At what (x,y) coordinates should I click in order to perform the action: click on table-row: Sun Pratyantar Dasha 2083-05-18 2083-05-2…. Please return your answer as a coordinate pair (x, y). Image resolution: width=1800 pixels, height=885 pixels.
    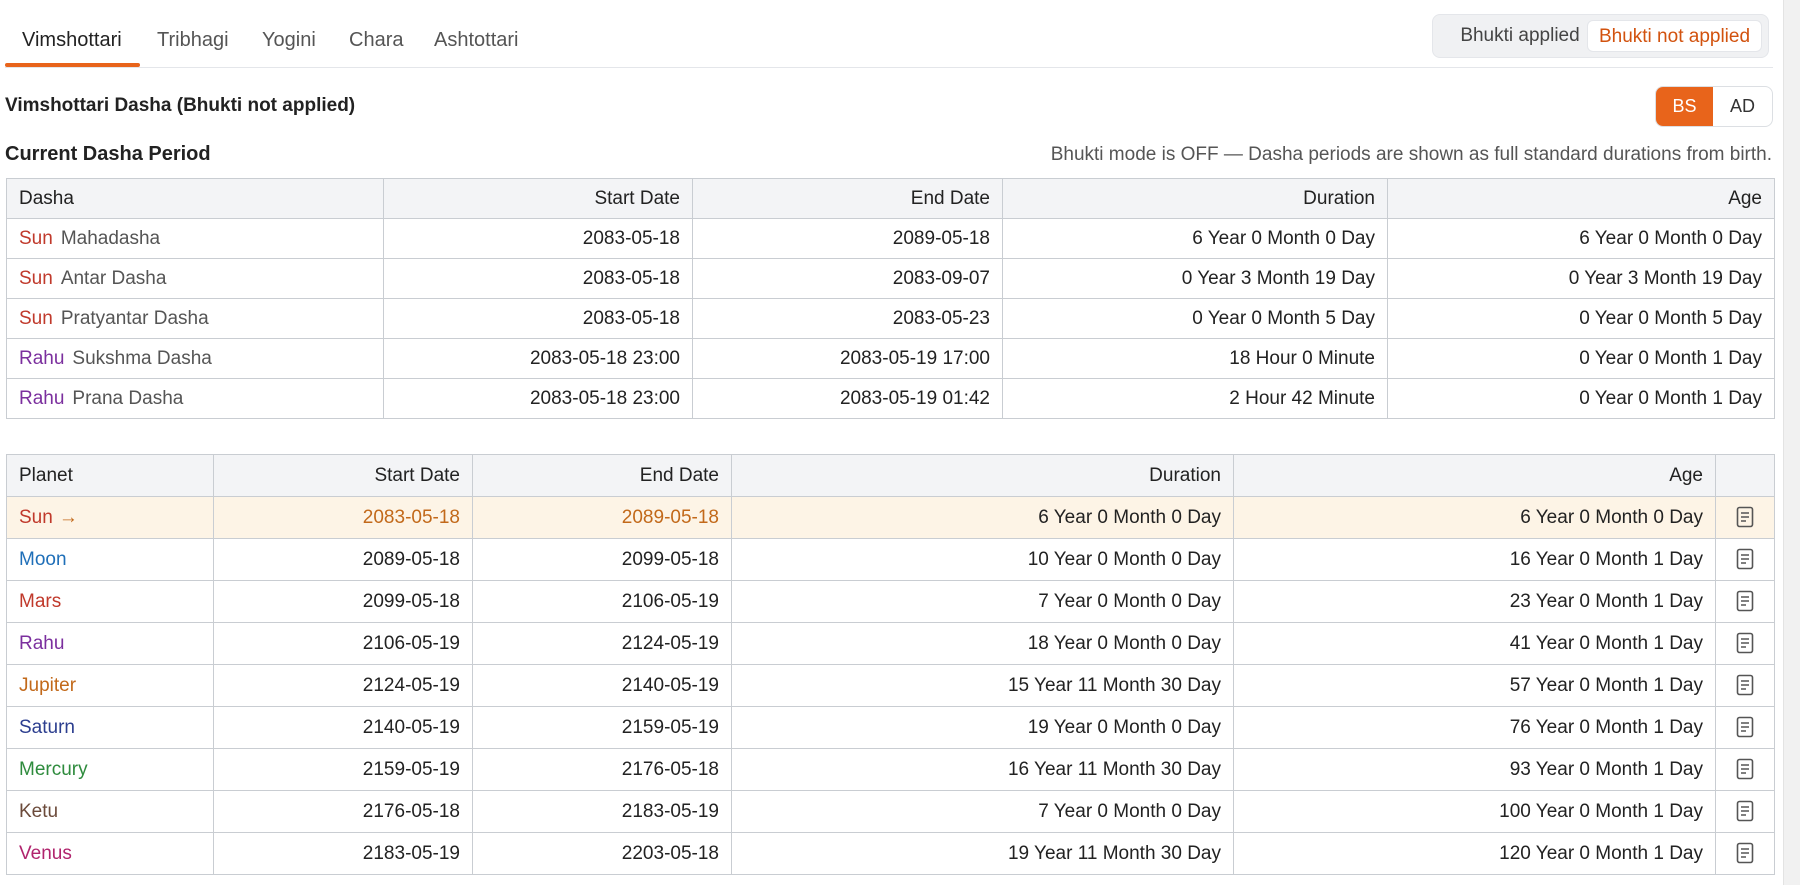
    Looking at the image, I should click on (890, 318).